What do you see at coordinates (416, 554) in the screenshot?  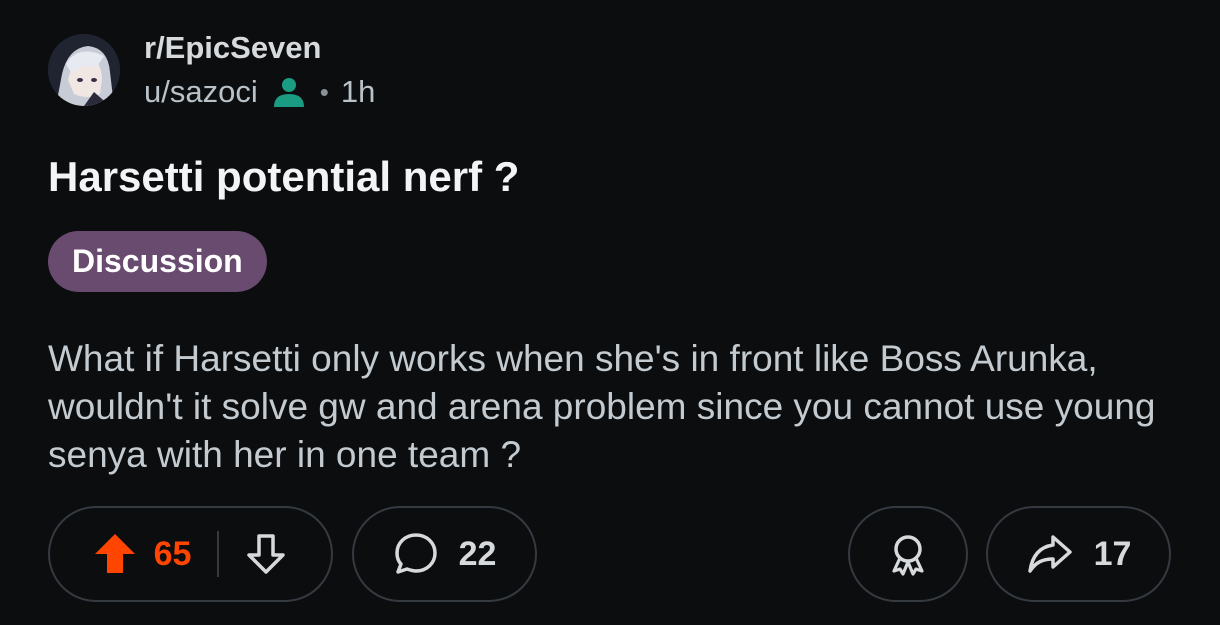 I see `comment-bubble-icon` at bounding box center [416, 554].